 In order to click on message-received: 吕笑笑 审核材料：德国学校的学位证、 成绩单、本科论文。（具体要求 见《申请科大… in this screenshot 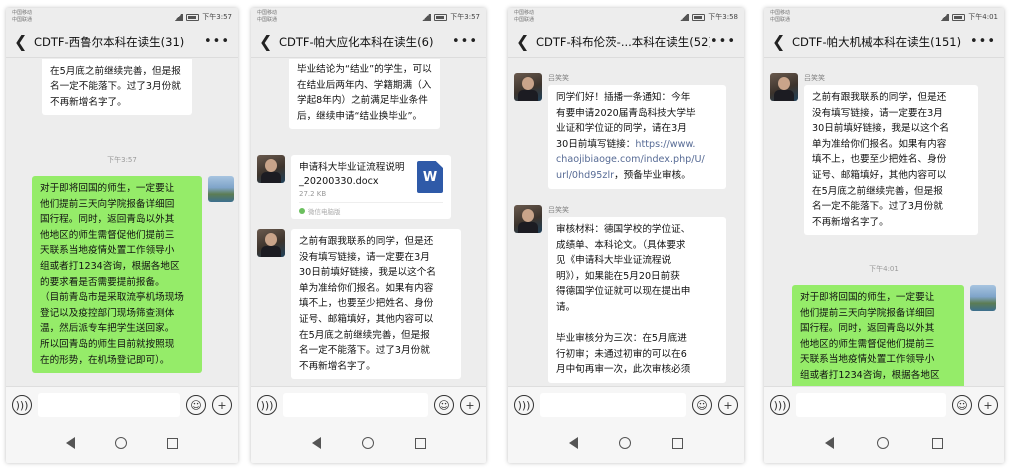, I will do `click(620, 294)`.